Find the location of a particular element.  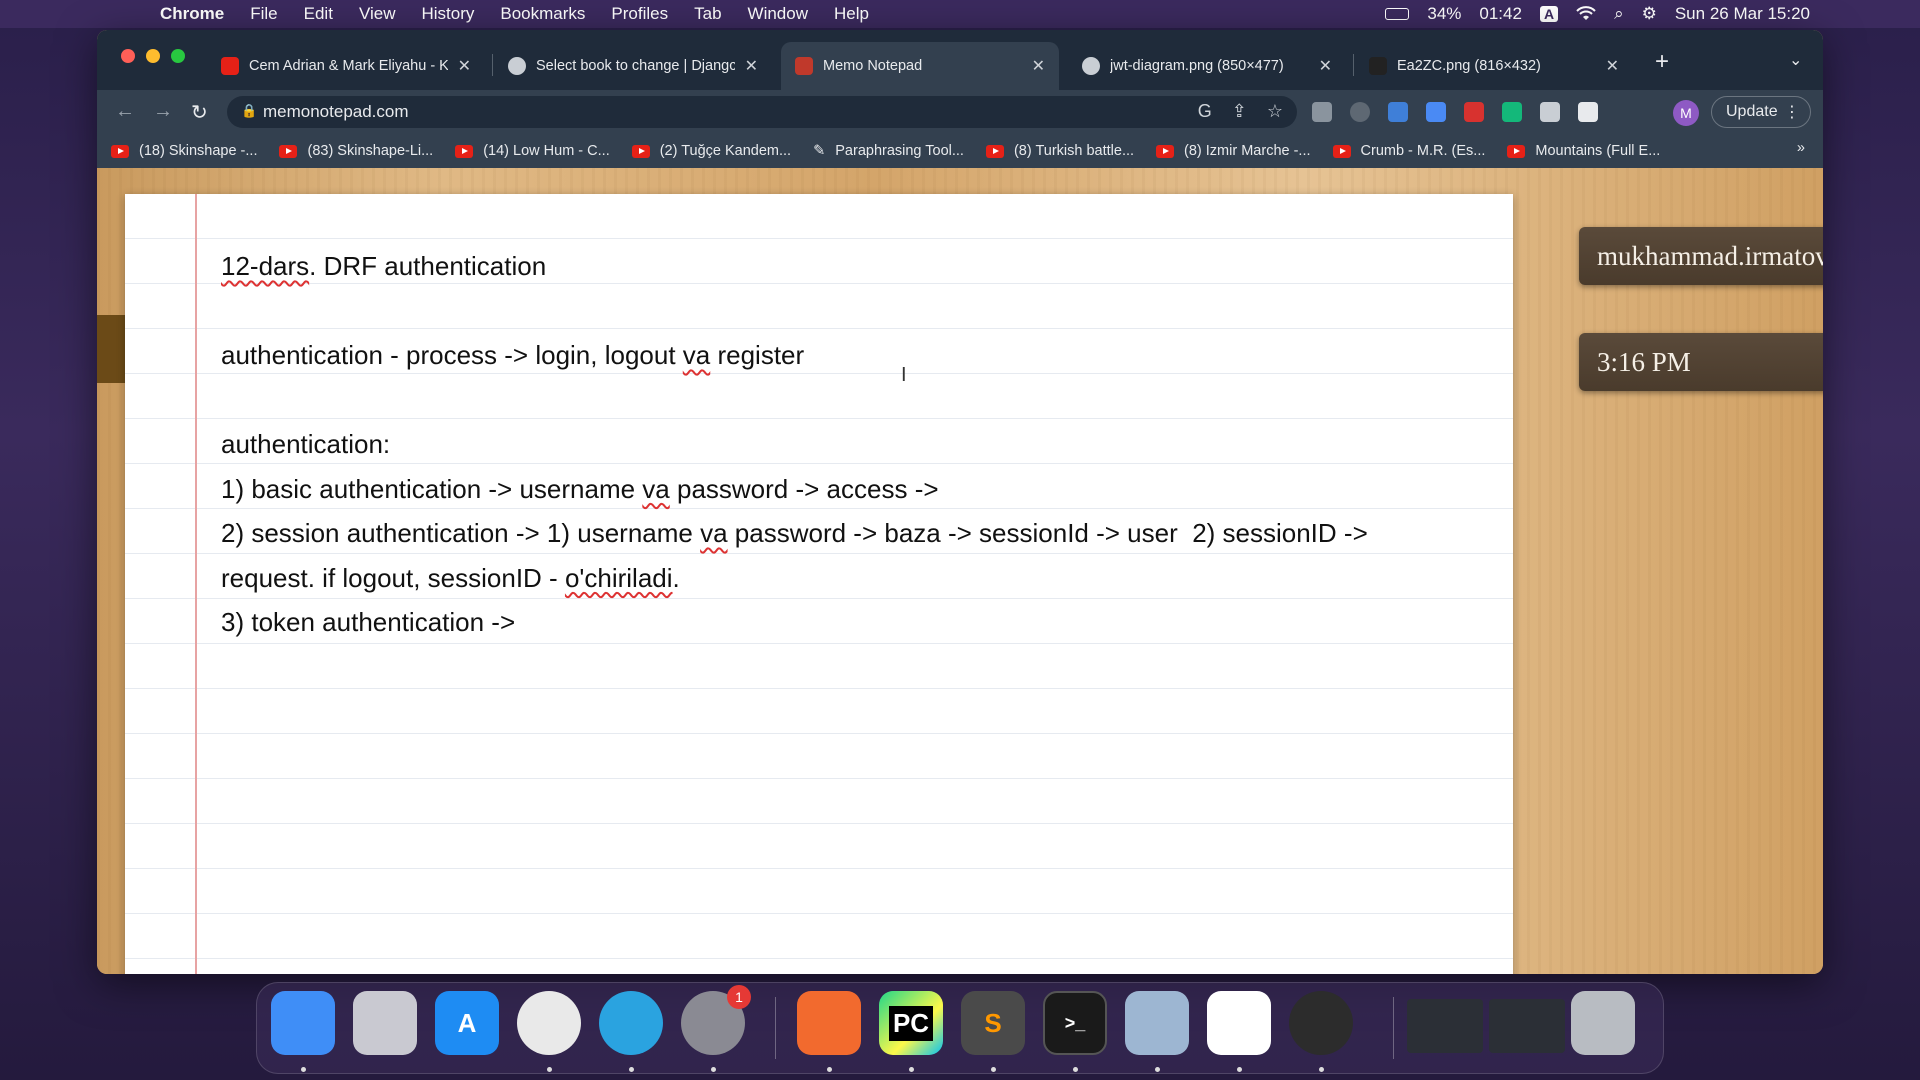

battery-percent: 34% is located at coordinates (1444, 13).